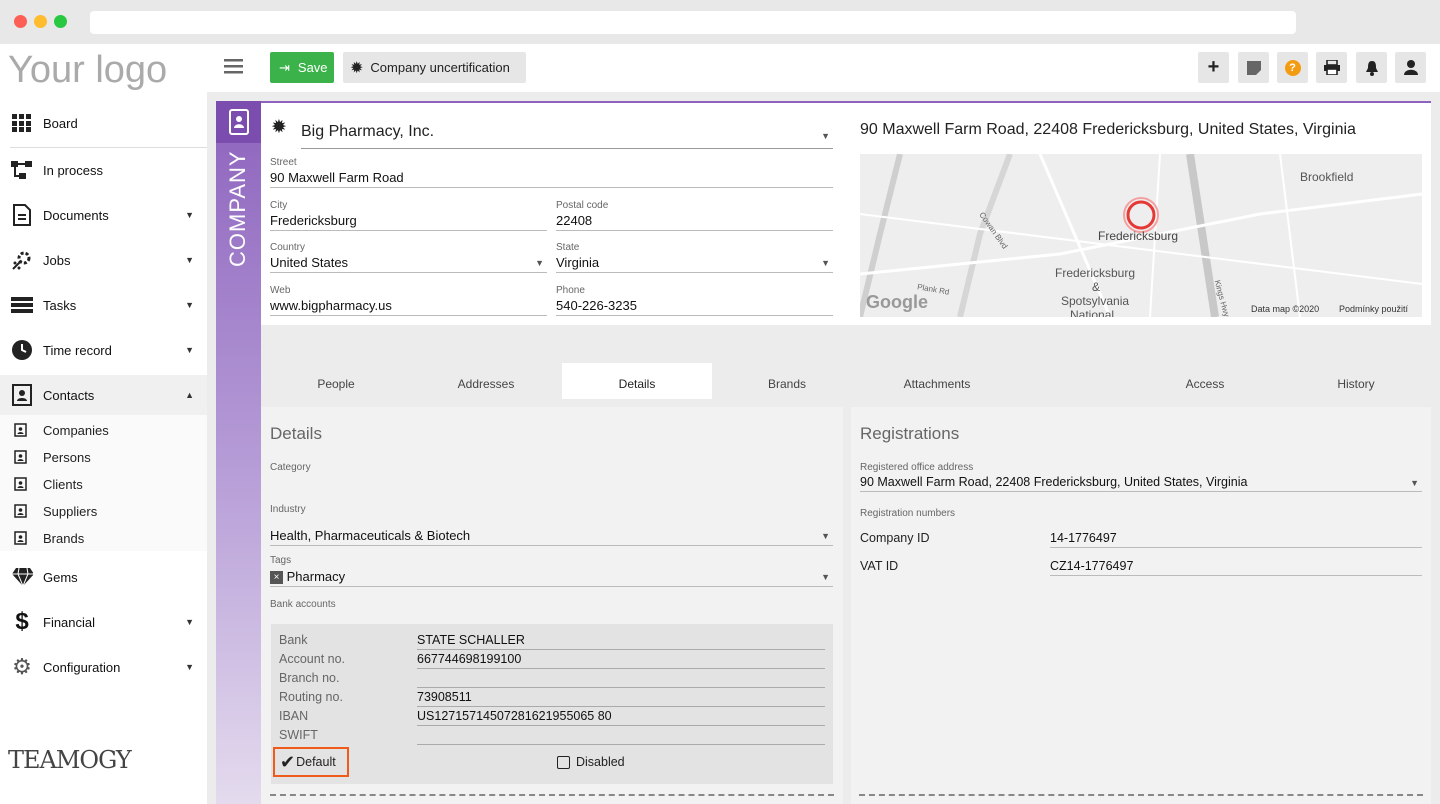 The height and width of the screenshot is (804, 1440). Describe the element at coordinates (233, 66) in the screenshot. I see `menu-icon` at that location.